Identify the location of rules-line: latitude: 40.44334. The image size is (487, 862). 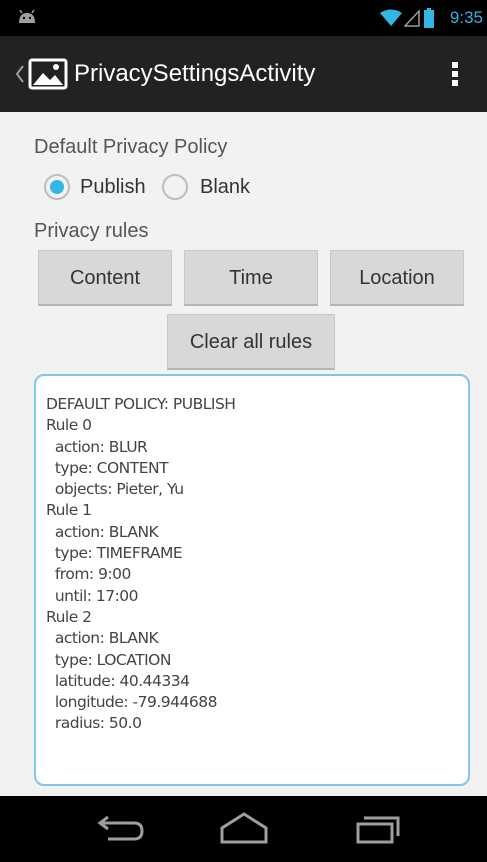
(118, 680).